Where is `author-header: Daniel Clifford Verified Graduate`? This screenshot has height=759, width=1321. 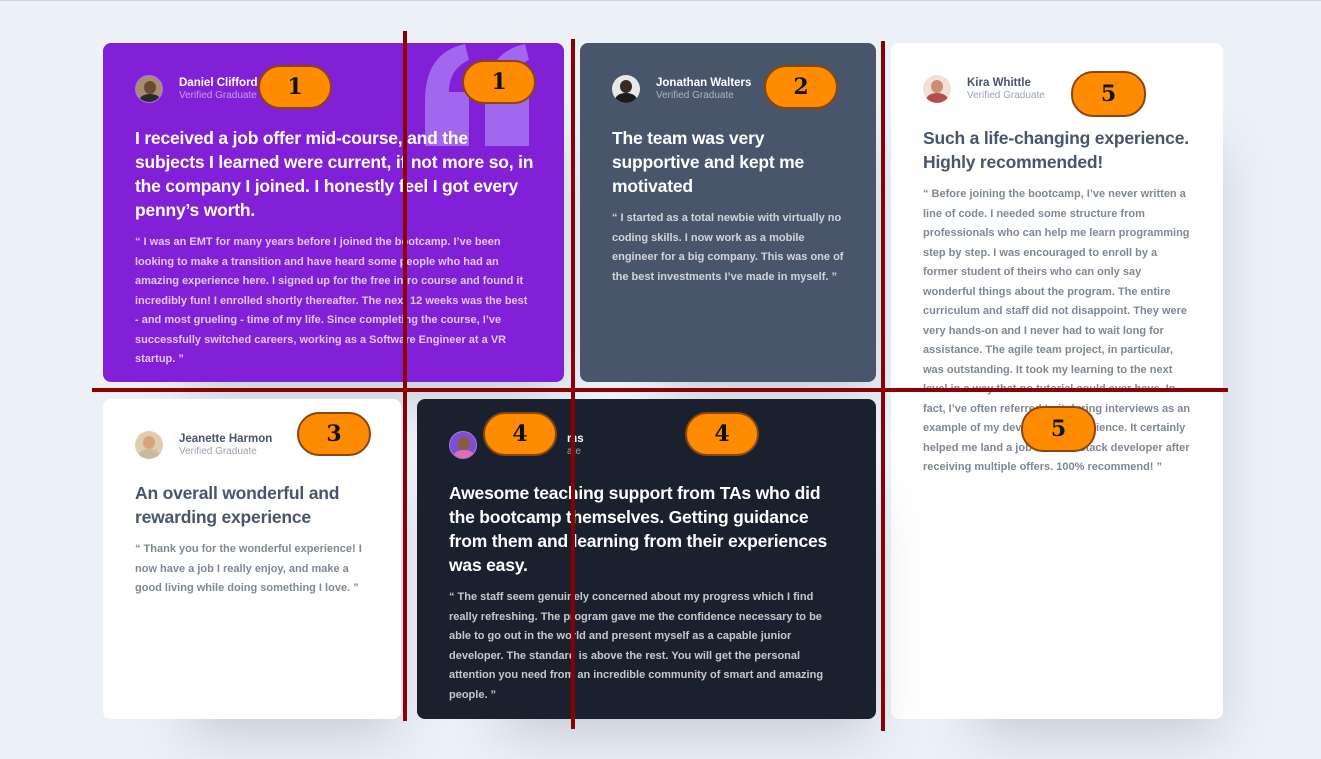
author-header: Daniel Clifford Verified Graduate is located at coordinates (196, 89).